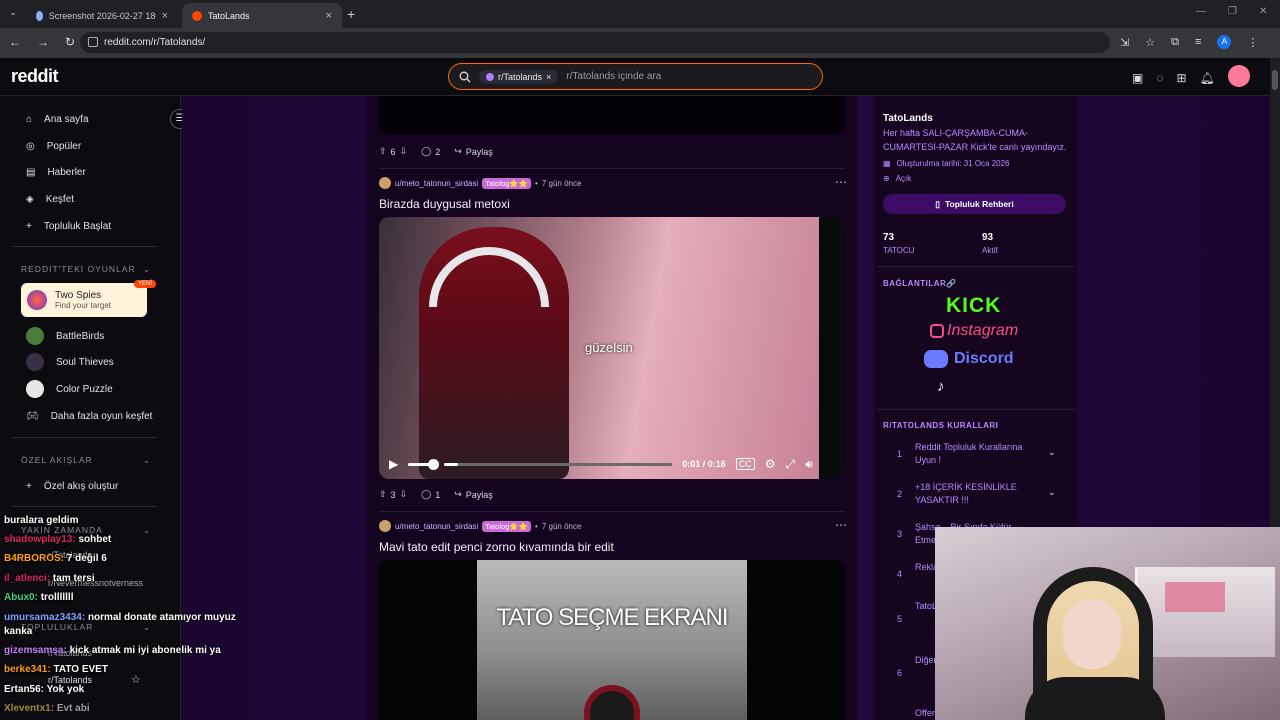  Describe the element at coordinates (30, 199) in the screenshot. I see `explore-icon: ◈` at that location.